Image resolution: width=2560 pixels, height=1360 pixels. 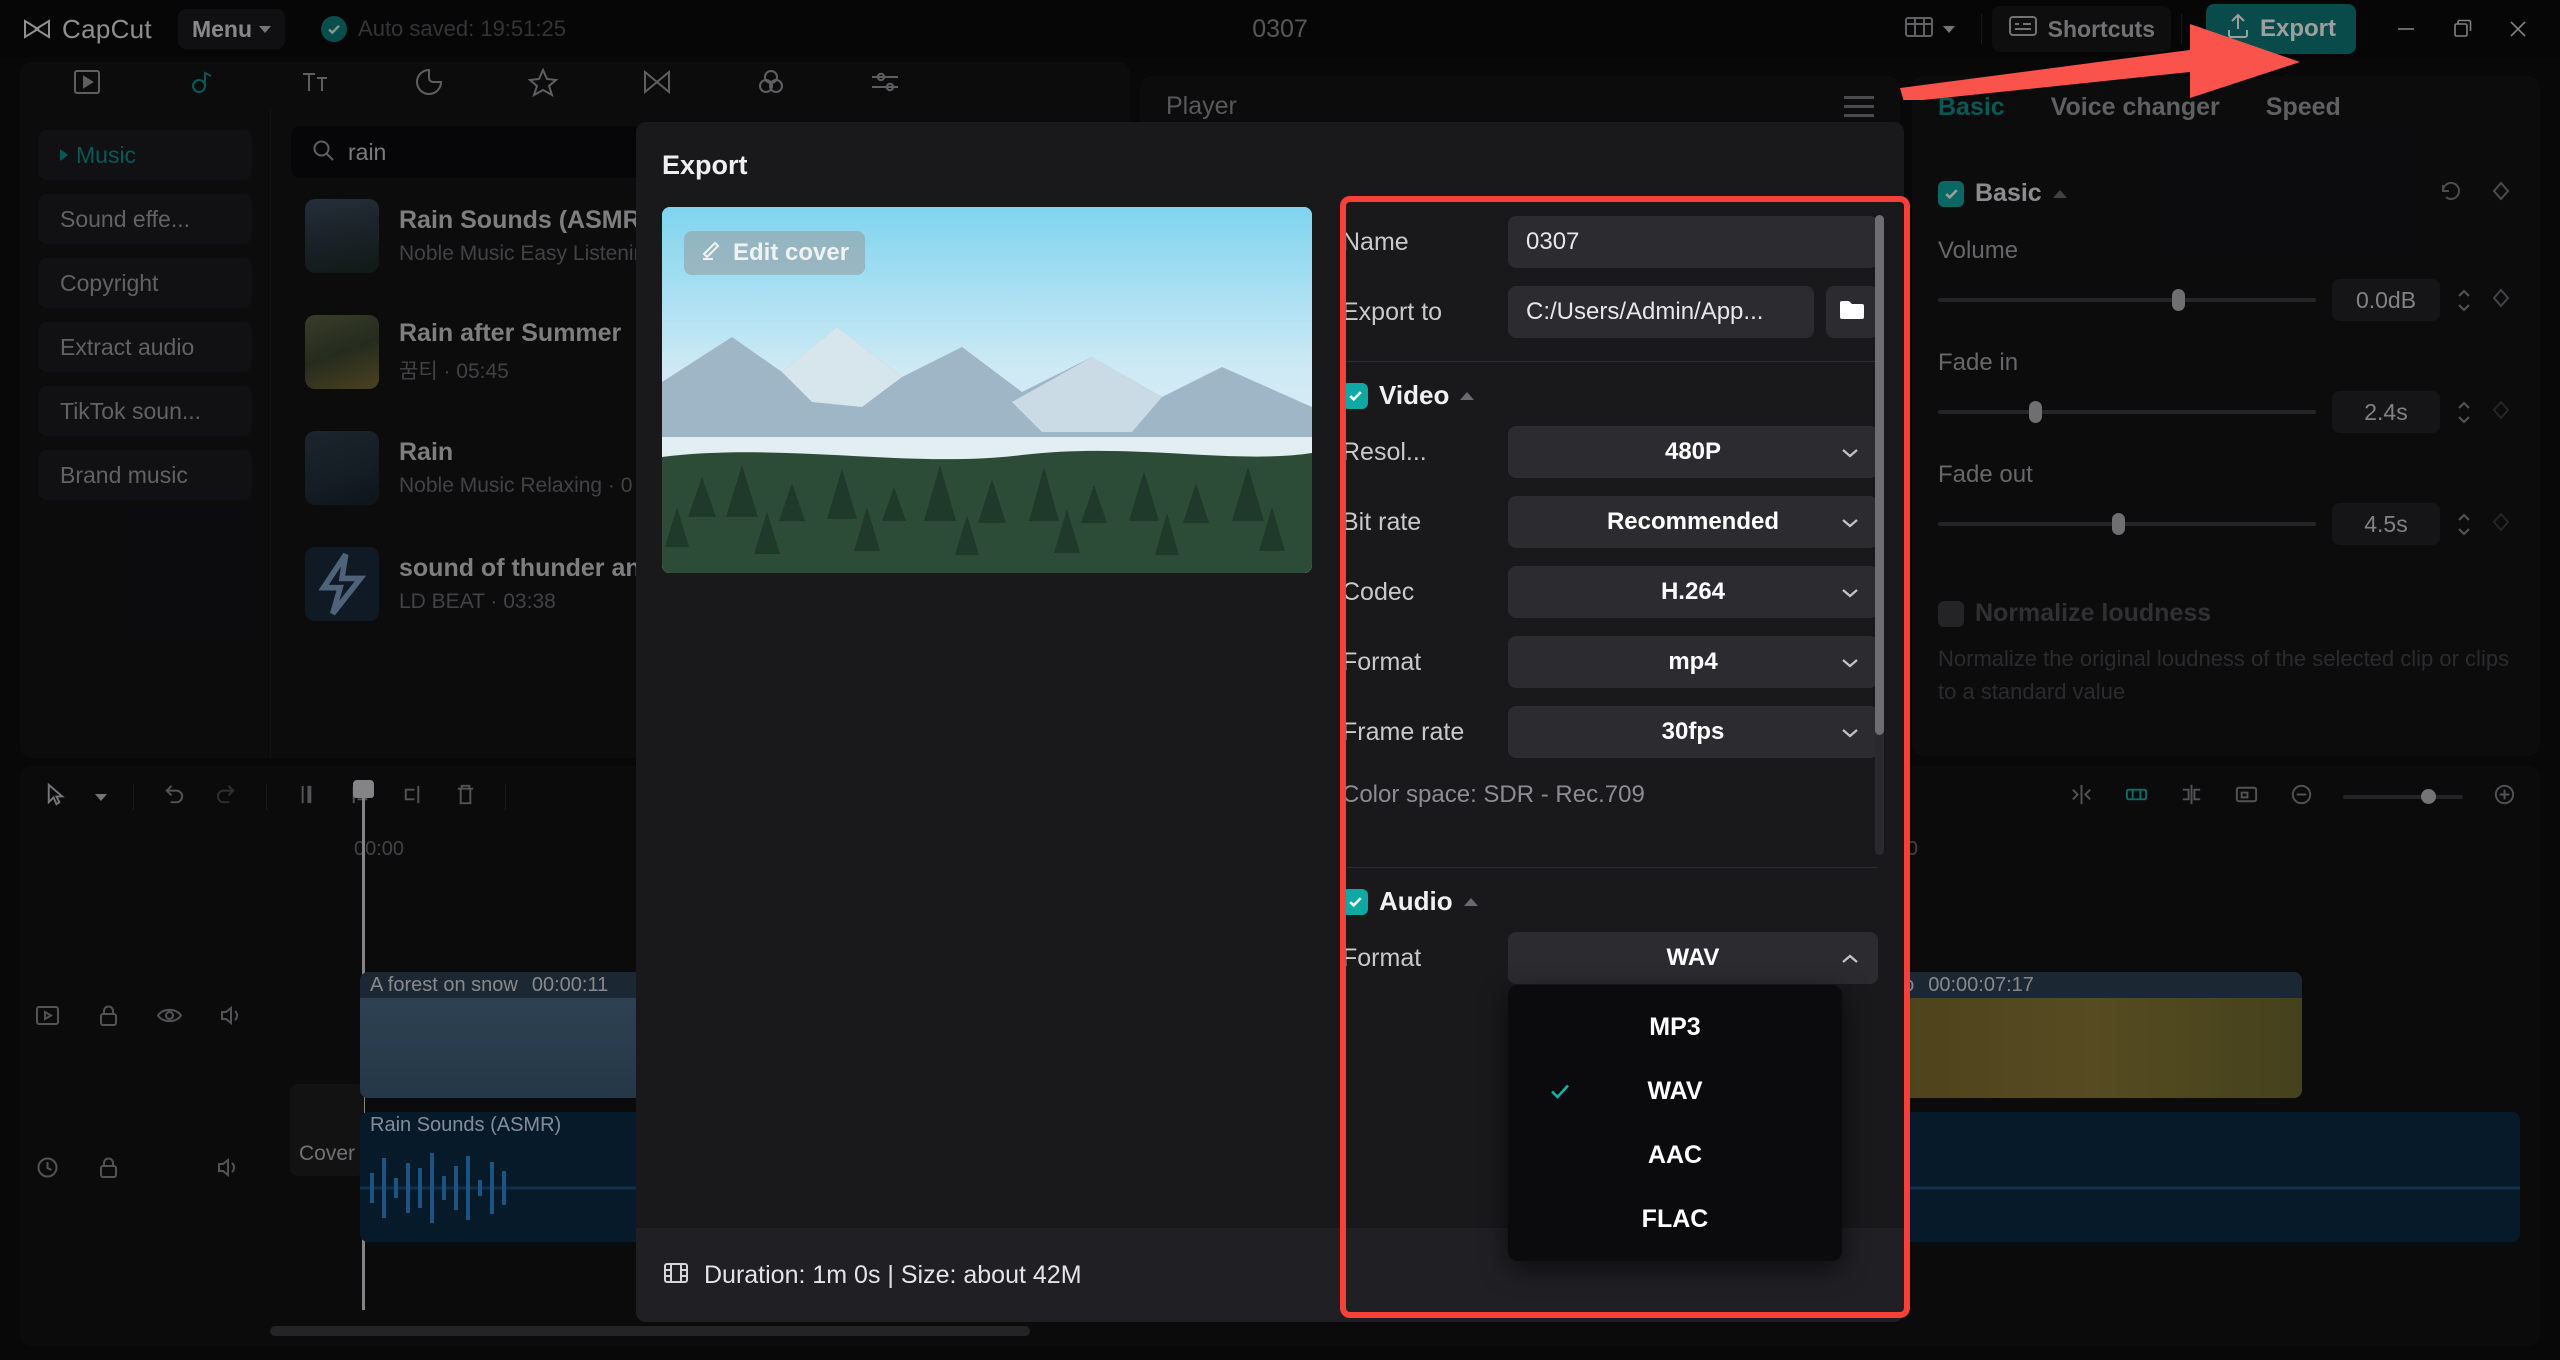 I want to click on framerate-row: Frame rate 30fps, so click(x=1610, y=732).